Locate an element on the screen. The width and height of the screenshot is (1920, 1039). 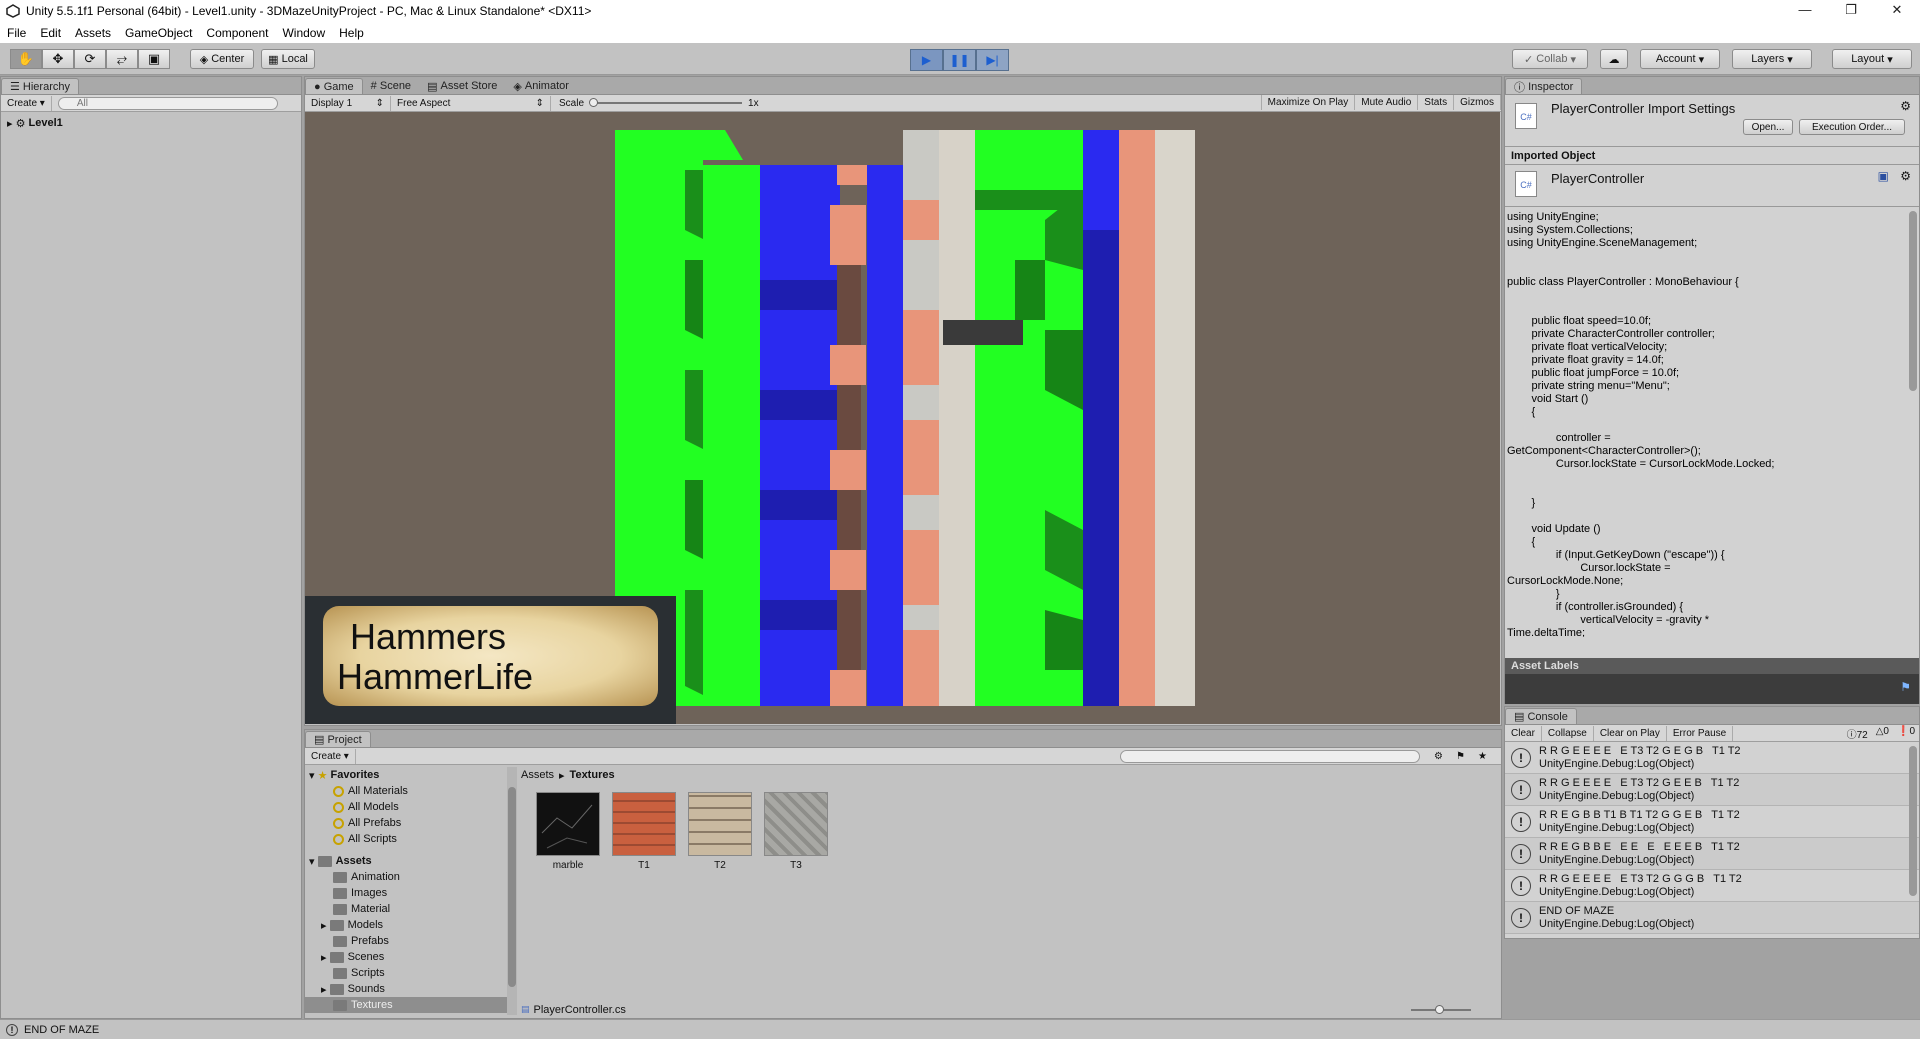
tree-fav-models: All Models is located at coordinates (406, 807).